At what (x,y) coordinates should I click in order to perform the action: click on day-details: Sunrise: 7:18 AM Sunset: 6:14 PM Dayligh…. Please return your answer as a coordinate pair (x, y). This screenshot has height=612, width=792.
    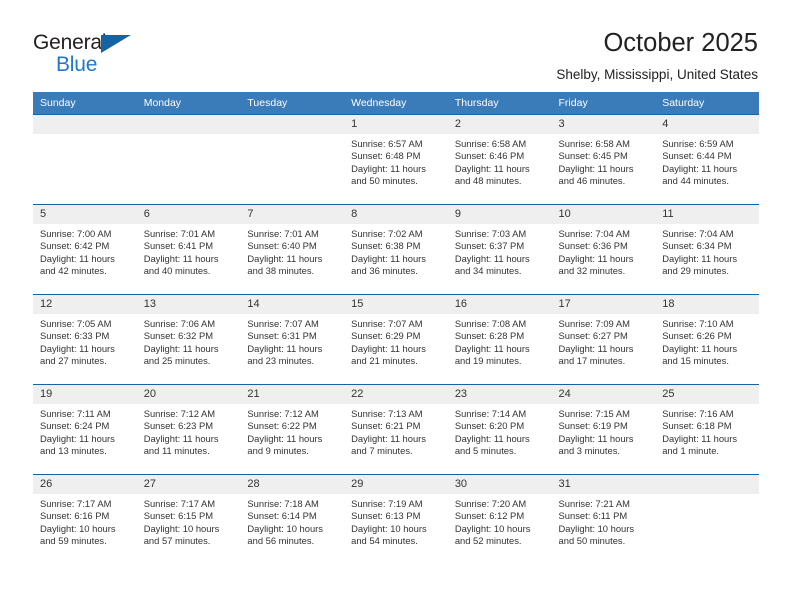
    Looking at the image, I should click on (292, 520).